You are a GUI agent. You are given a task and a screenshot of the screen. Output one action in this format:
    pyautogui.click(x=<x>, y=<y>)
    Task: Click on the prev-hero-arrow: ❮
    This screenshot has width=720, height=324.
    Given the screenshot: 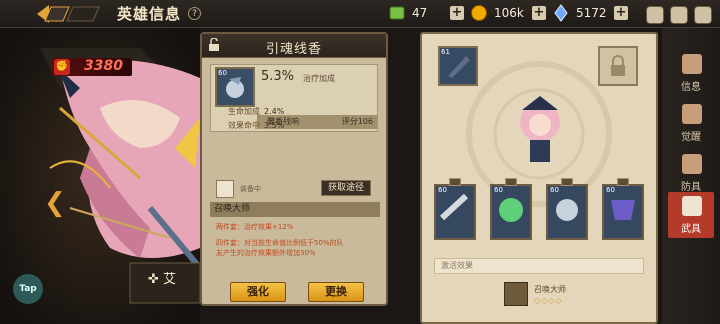 What is the action you would take?
    pyautogui.click(x=55, y=203)
    